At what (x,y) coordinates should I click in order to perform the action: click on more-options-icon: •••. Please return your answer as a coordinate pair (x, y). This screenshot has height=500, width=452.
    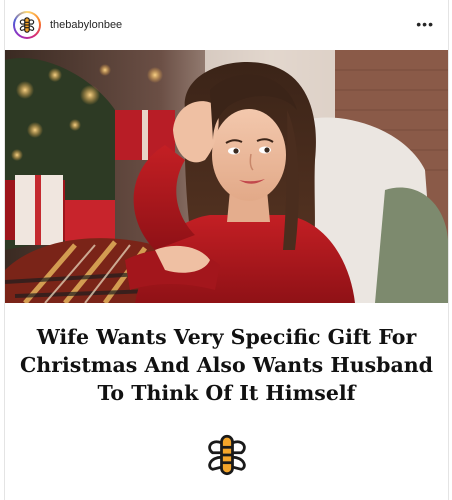
    Looking at the image, I should click on (425, 24).